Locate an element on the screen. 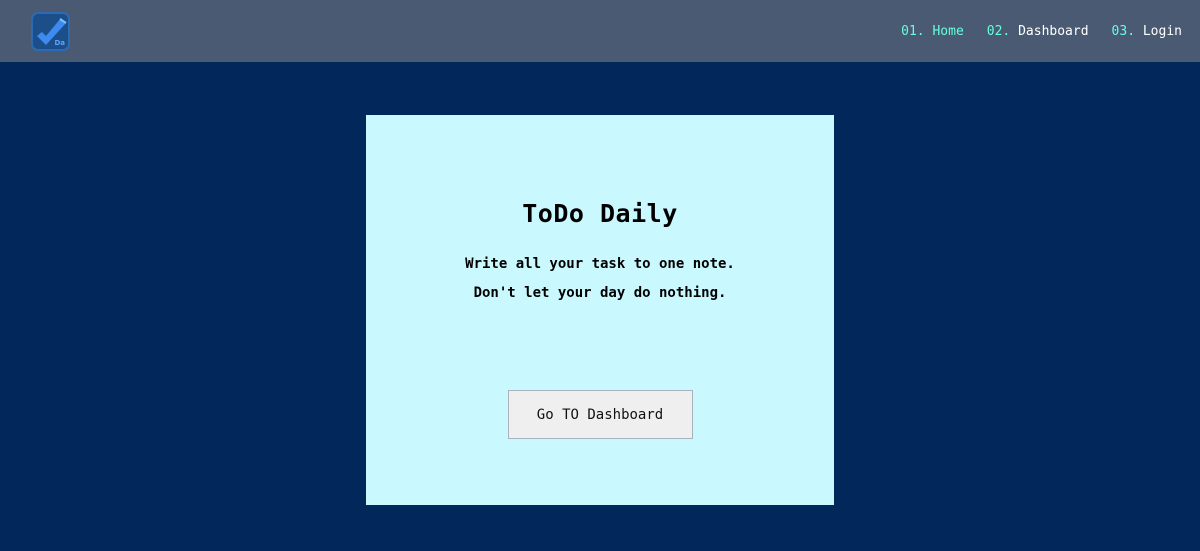  nav-link-label: Home is located at coordinates (948, 31).